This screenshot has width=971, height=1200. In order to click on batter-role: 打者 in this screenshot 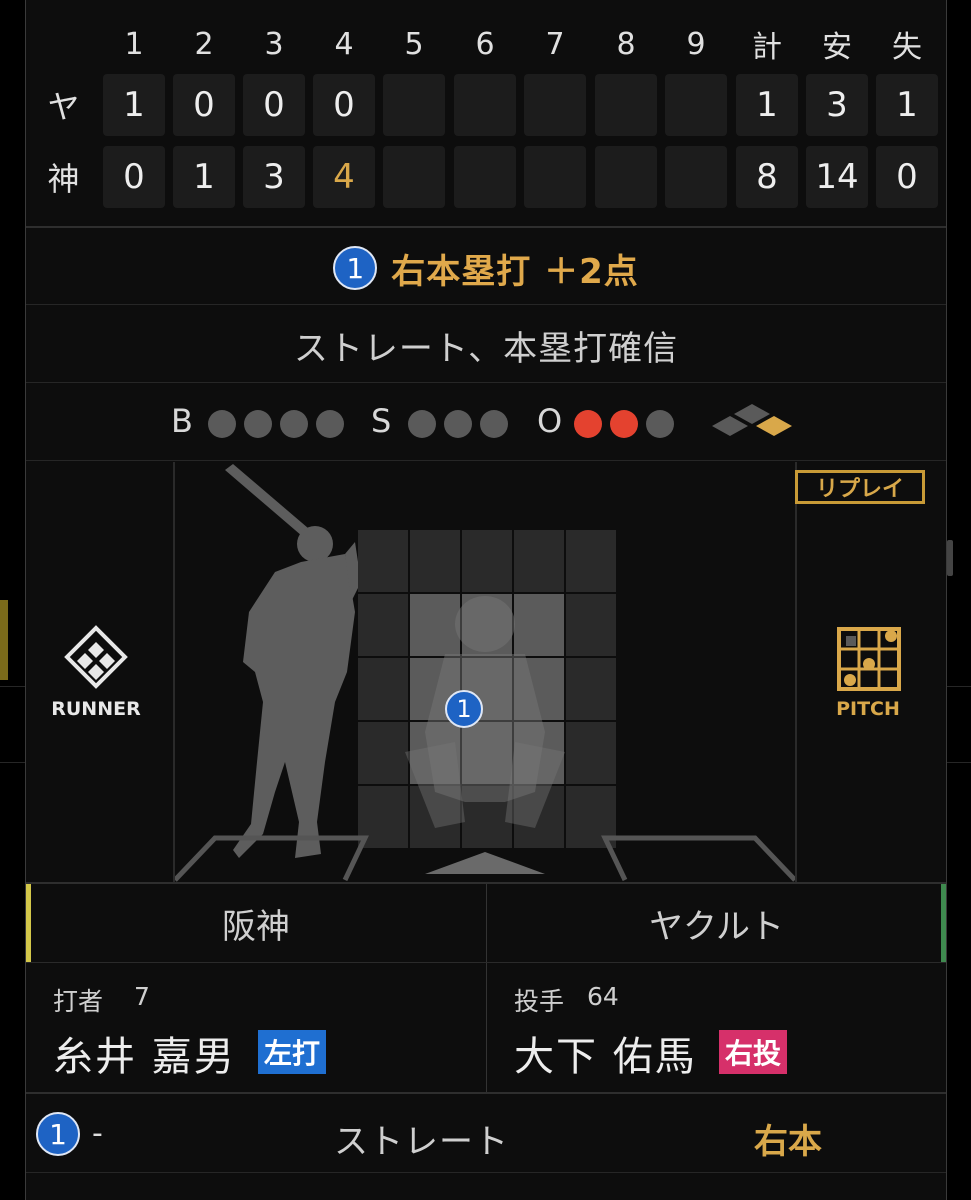, I will do `click(78, 1001)`.